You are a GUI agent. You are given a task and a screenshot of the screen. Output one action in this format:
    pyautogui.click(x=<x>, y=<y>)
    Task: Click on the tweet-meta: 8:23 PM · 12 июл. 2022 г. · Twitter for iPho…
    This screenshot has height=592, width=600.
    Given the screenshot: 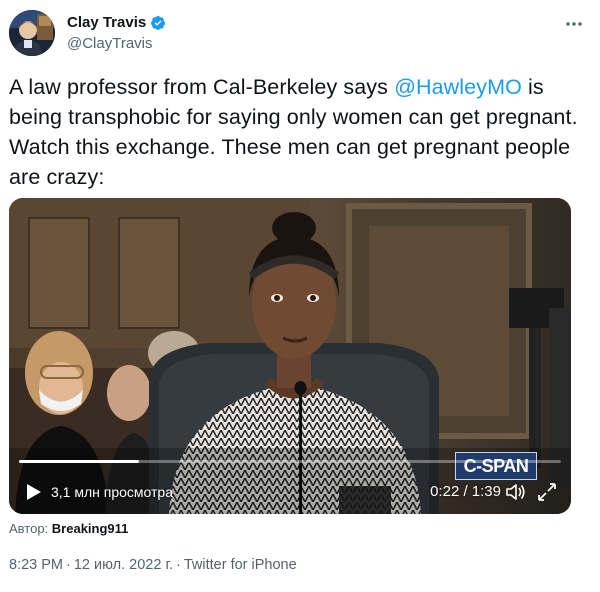 What is the action you would take?
    pyautogui.click(x=153, y=565)
    